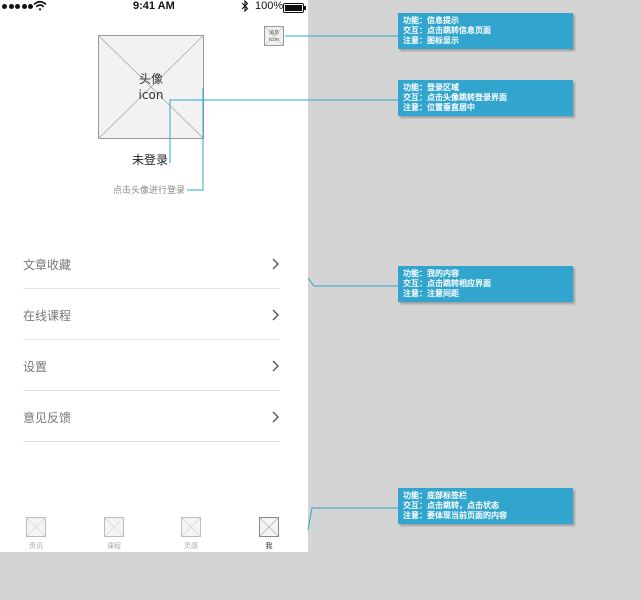 Image resolution: width=641 pixels, height=600 pixels. What do you see at coordinates (447, 30) in the screenshot?
I see `annotation-line: 交互：点击跳转信息页面` at bounding box center [447, 30].